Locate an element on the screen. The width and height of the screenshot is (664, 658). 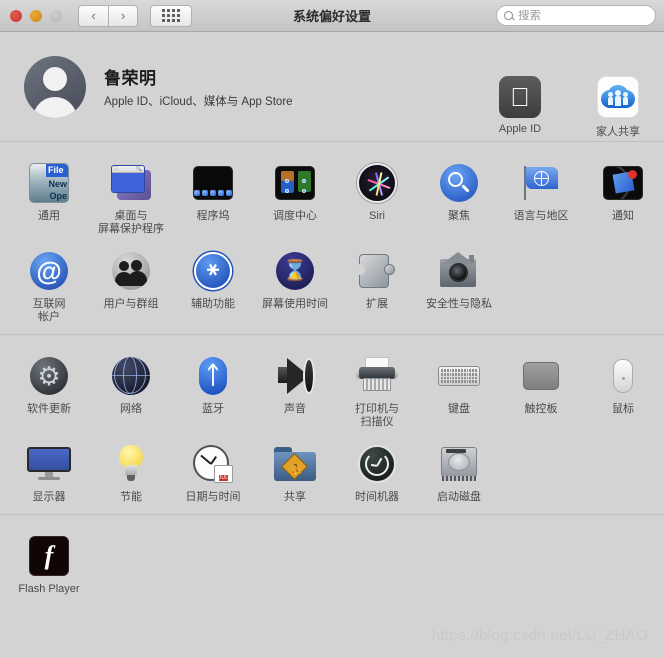
pref-language-region: 语言与地区 is located at coordinates (541, 198).